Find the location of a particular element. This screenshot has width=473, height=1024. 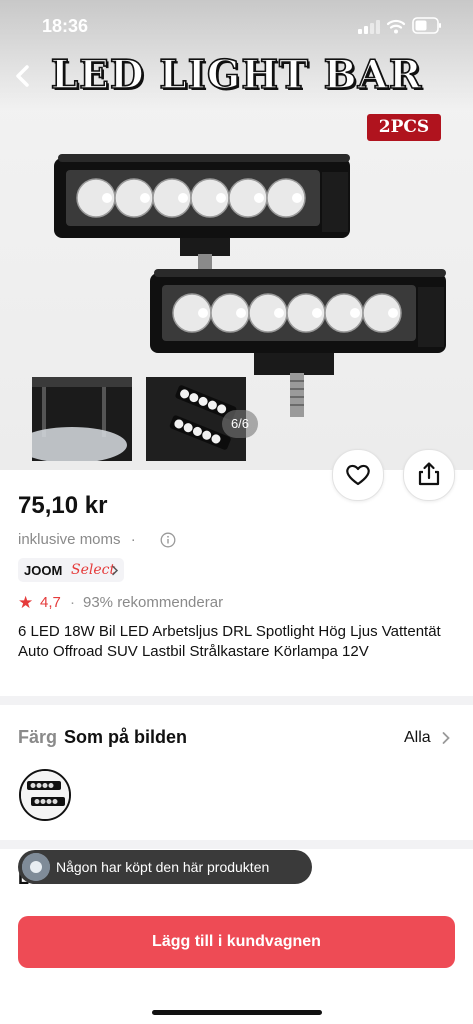

add-to-cart-button: Lägg till i kundvagnen is located at coordinates (236, 942).